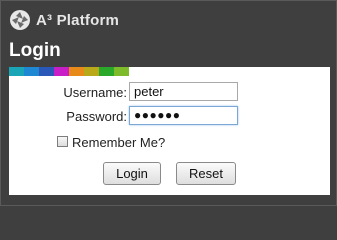 This screenshot has width=337, height=240. I want to click on password-field: ●●●●●●, so click(183, 115).